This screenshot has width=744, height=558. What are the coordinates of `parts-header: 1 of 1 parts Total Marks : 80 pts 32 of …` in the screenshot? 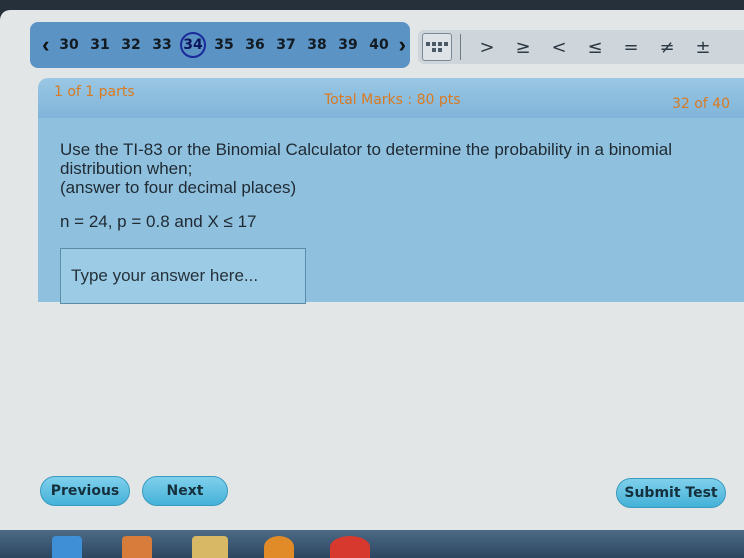 It's located at (391, 99).